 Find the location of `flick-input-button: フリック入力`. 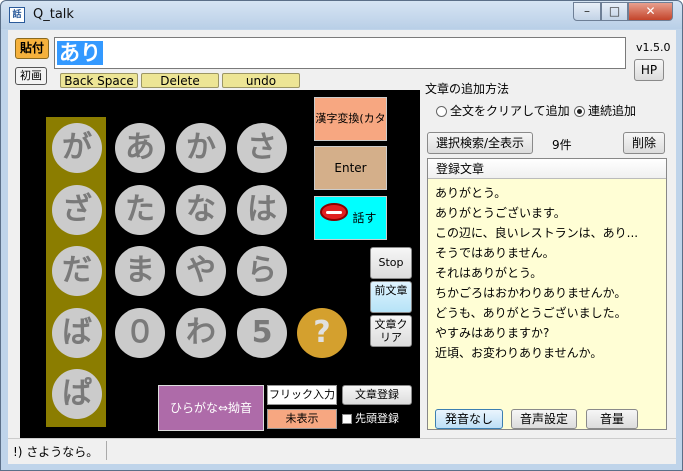

flick-input-button: フリック入力 is located at coordinates (302, 395).